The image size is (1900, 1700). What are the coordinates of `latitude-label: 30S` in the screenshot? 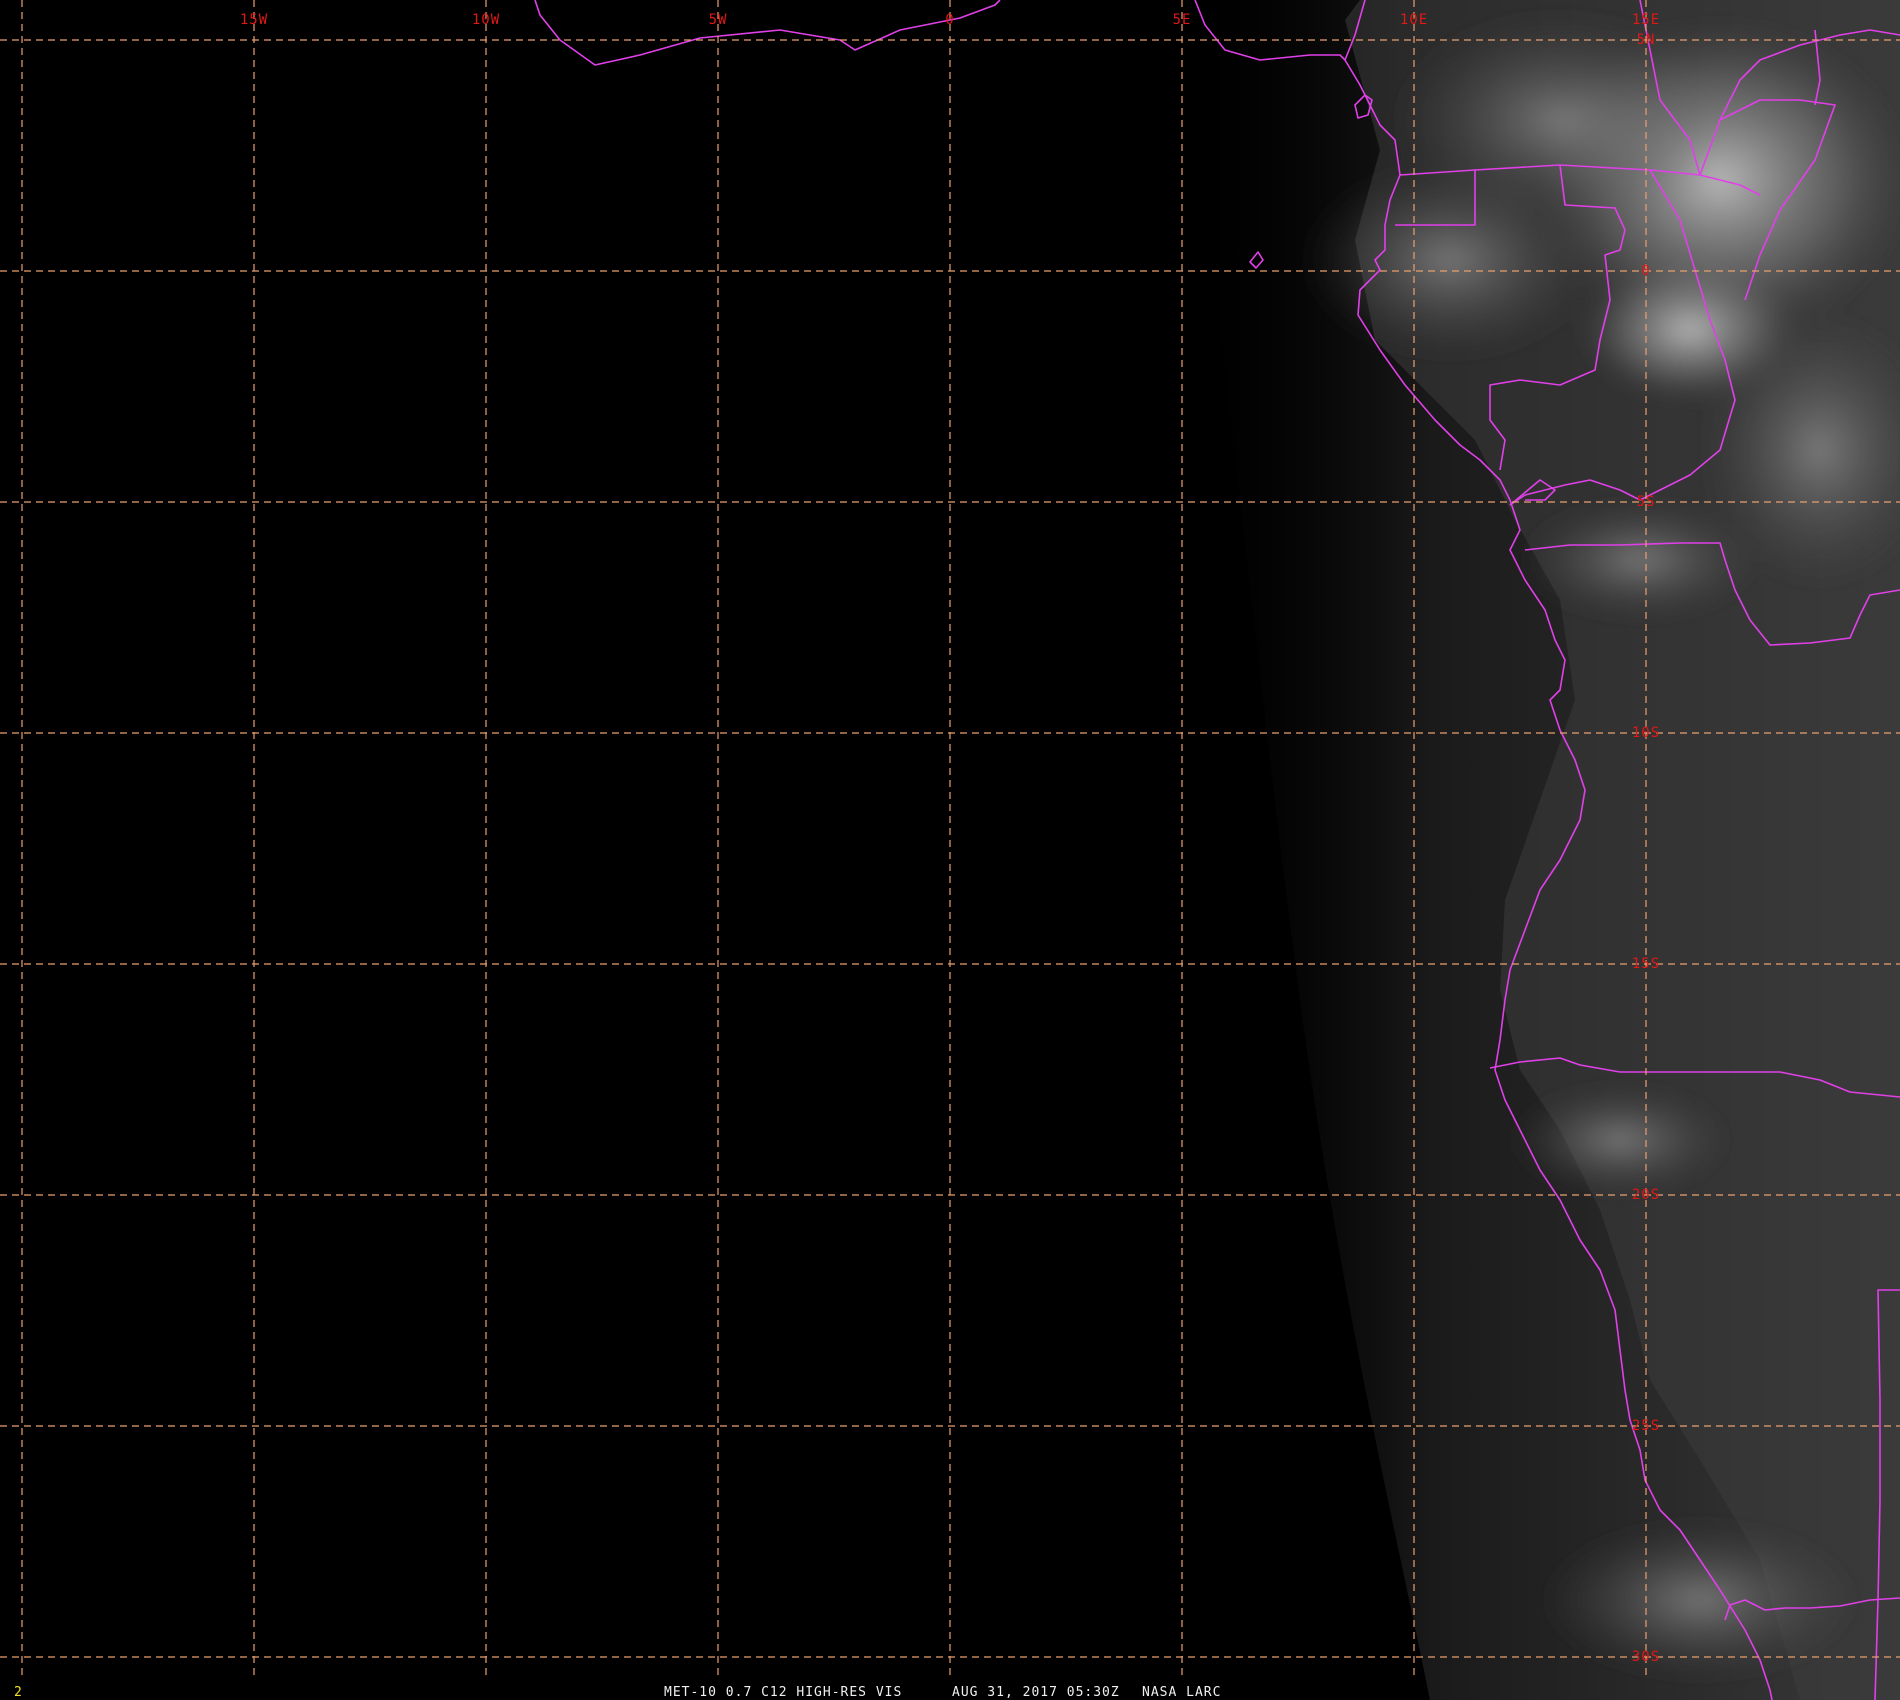 It's located at (1646, 1657).